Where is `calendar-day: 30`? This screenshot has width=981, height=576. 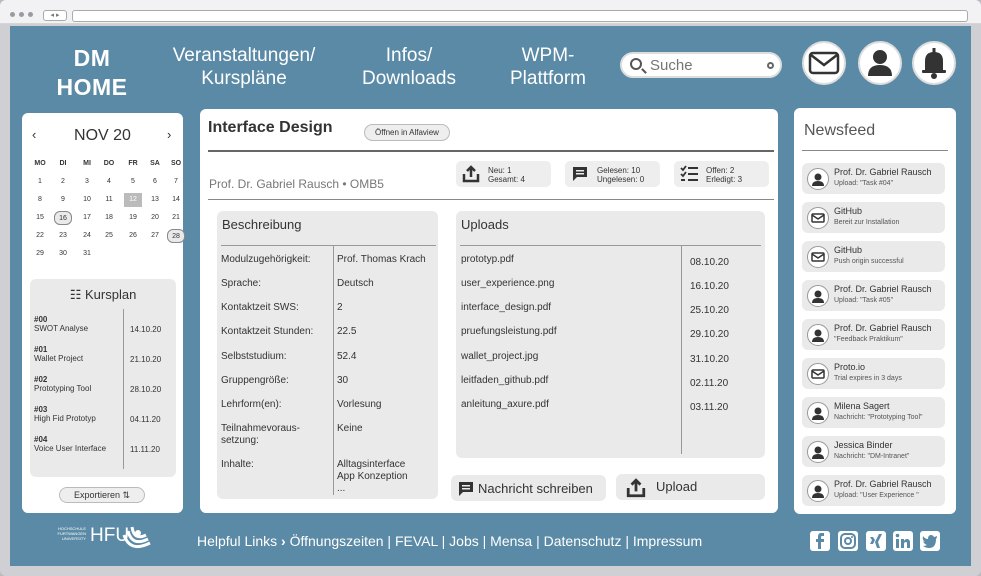 calendar-day: 30 is located at coordinates (63, 254).